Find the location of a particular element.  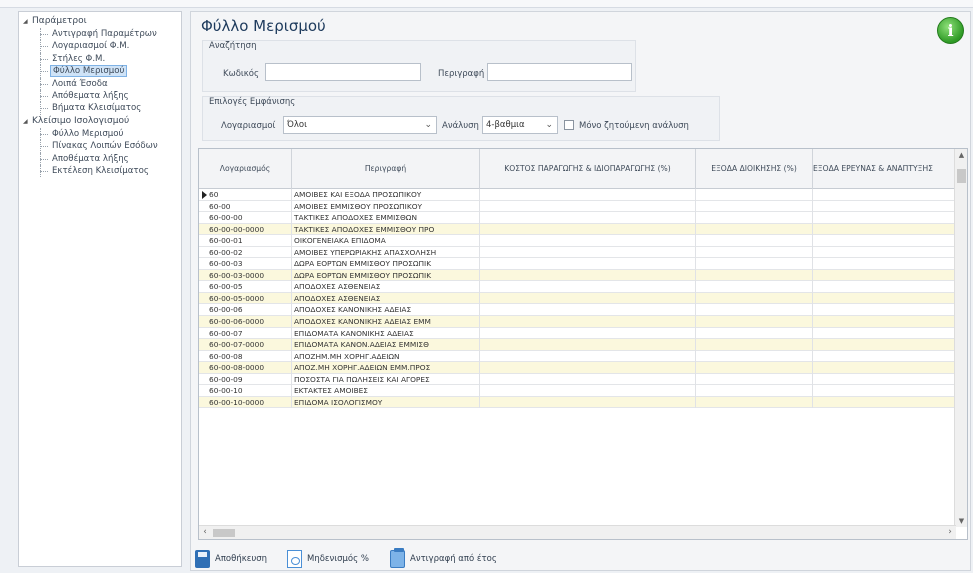

tree-item: Λογαριασμοί Φ.Μ. is located at coordinates (100, 47).